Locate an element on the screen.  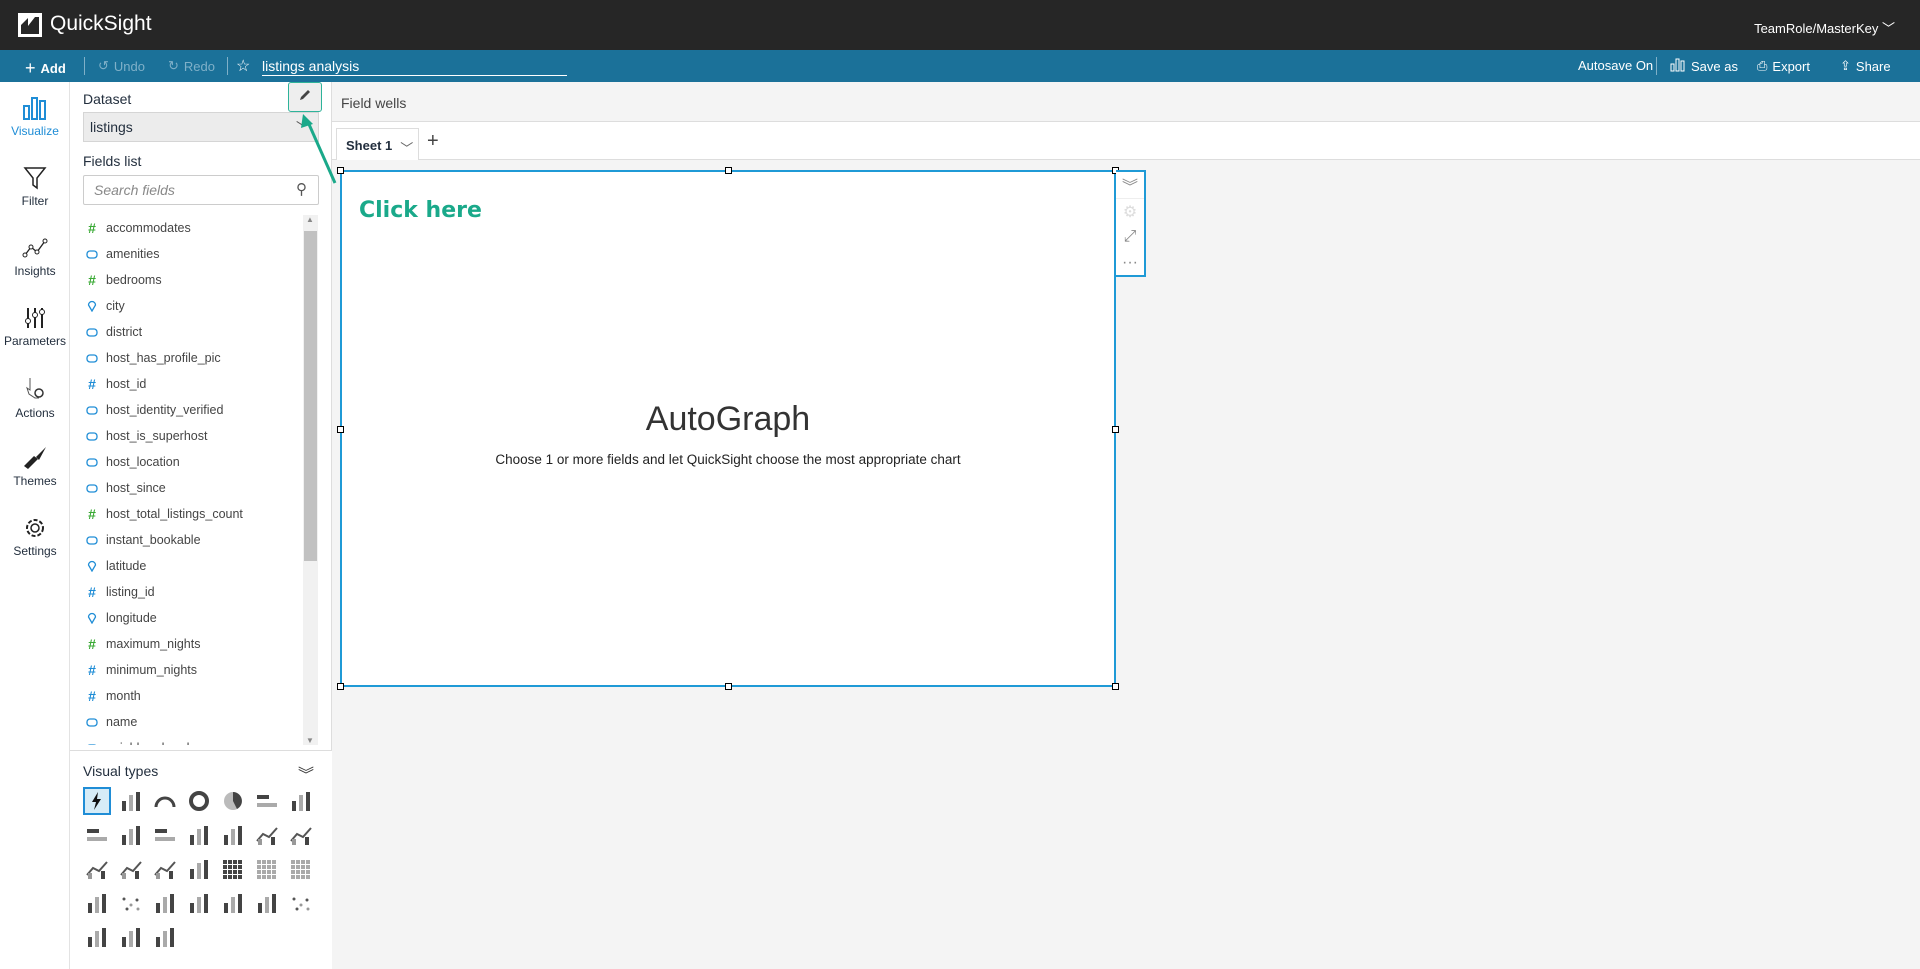
stacked-vbar-icon is located at coordinates (199, 835).